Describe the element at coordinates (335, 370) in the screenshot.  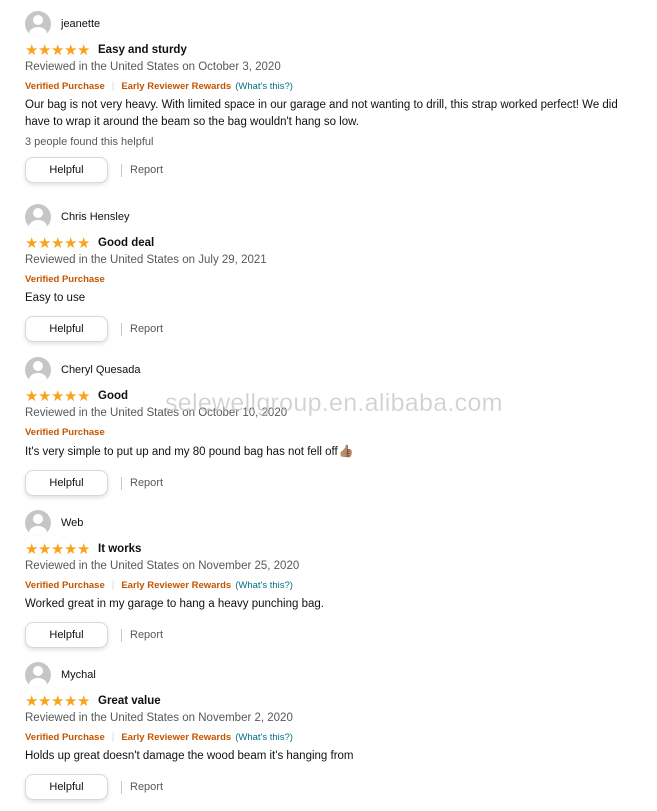
I see `reviewer-profile: Cheryl Quesada` at that location.